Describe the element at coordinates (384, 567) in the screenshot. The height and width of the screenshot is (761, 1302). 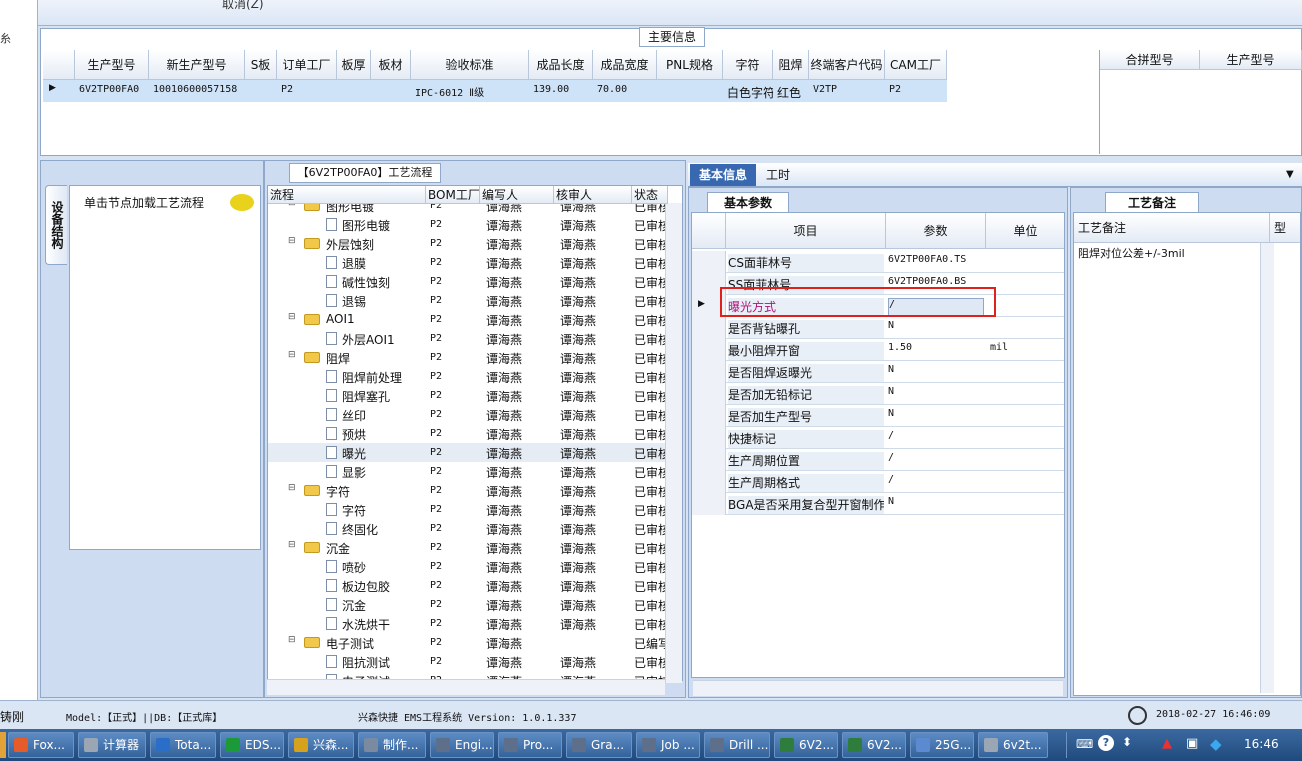
I see `flow-step-name: 喷砂` at that location.